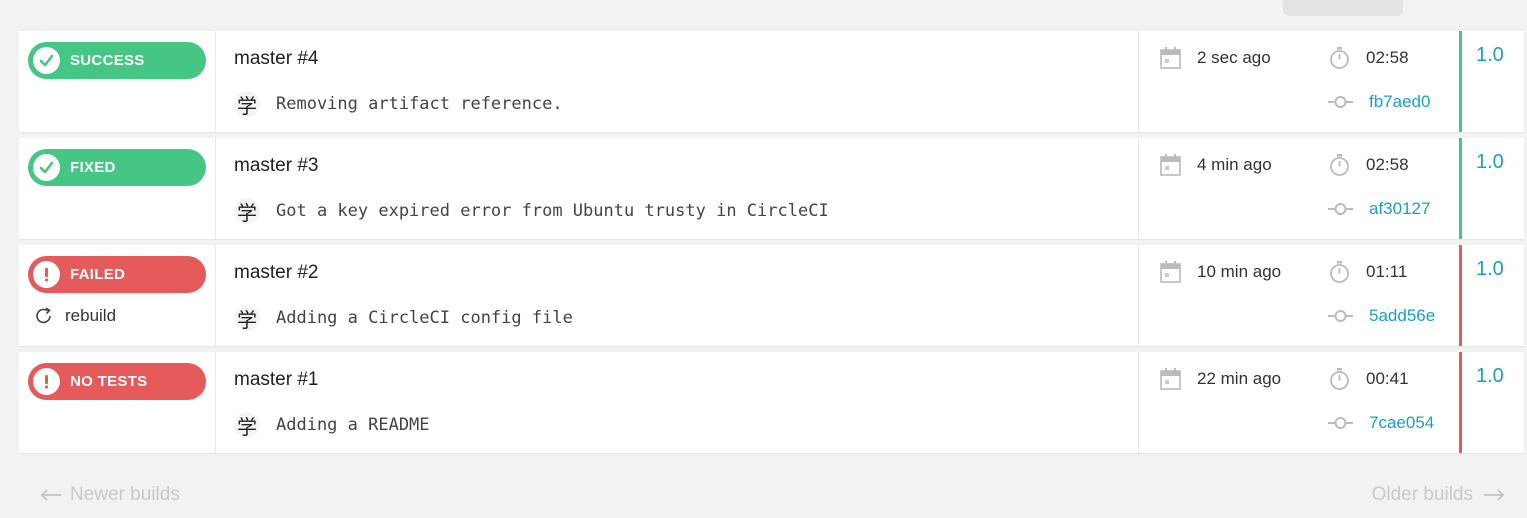 The height and width of the screenshot is (518, 1527). I want to click on build-title: master #1, so click(686, 380).